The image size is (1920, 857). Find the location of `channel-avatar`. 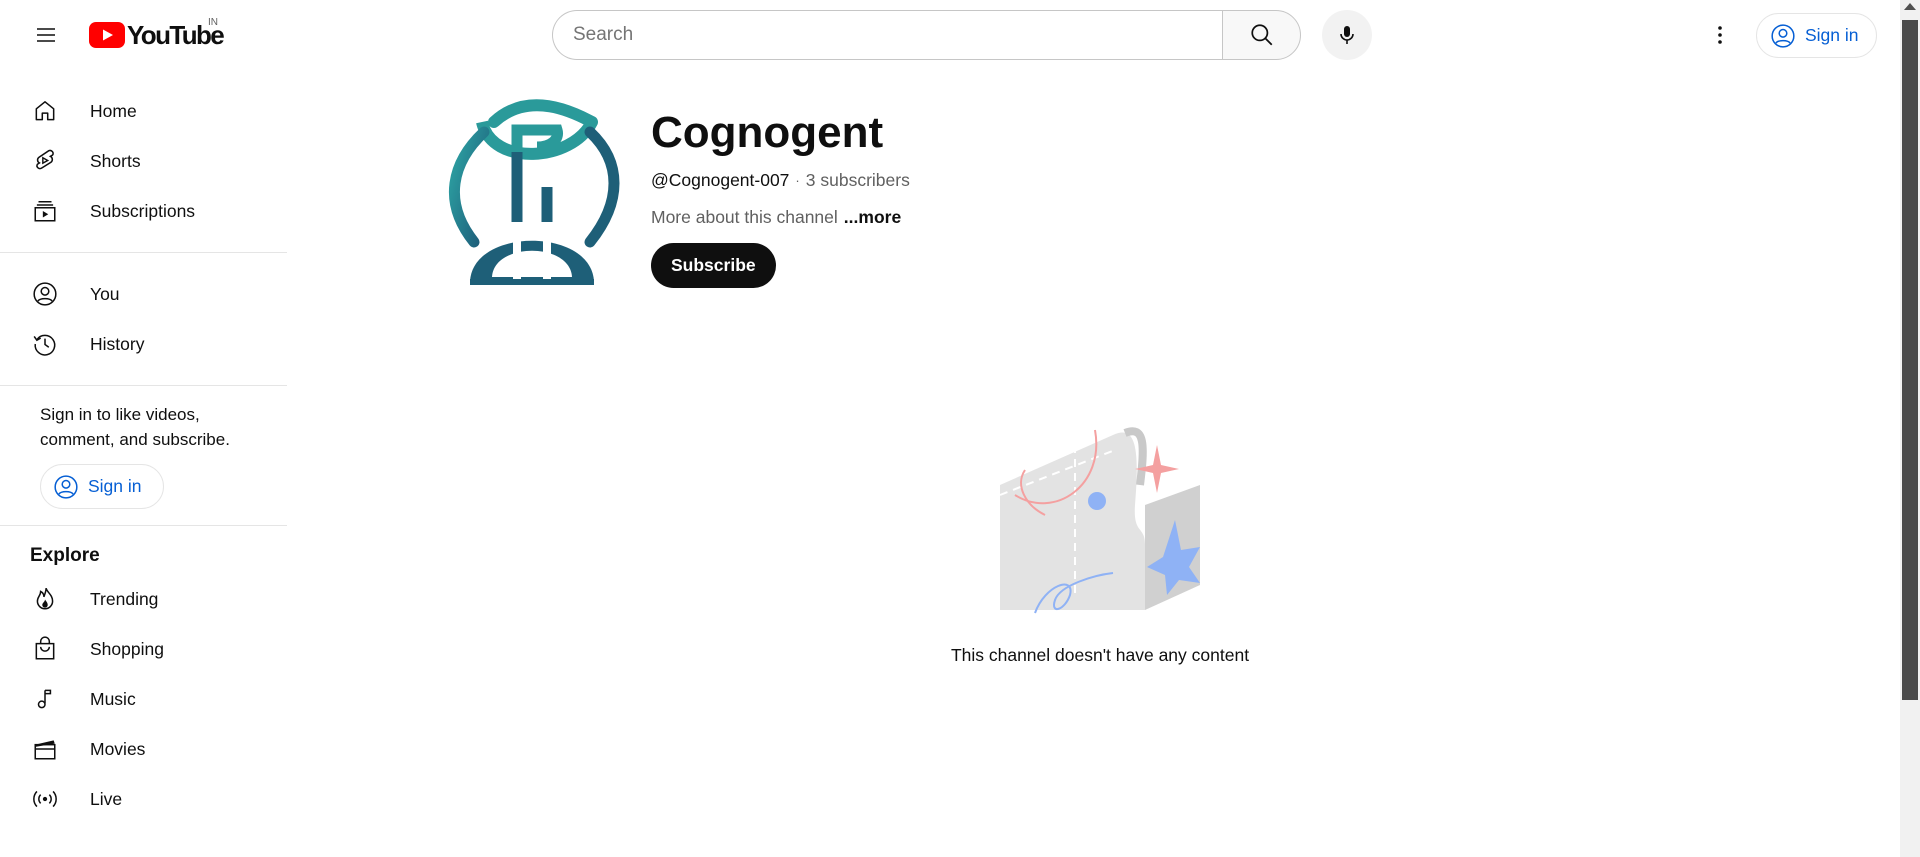

channel-avatar is located at coordinates (532, 192).